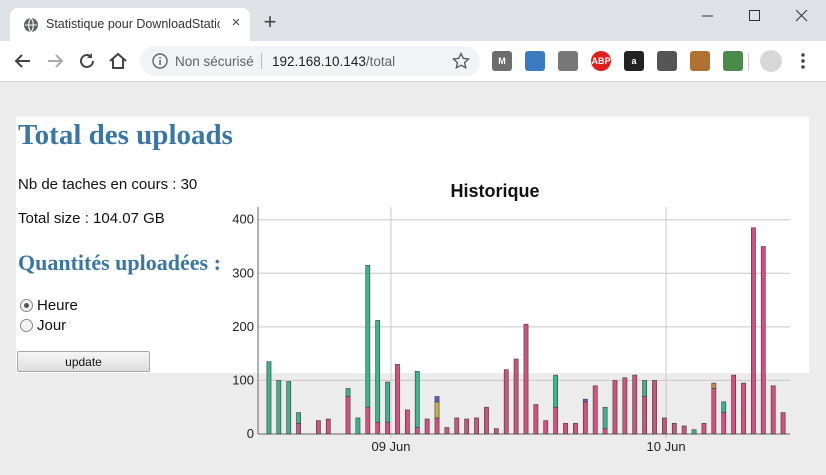 This screenshot has width=826, height=475. Describe the element at coordinates (83, 361) in the screenshot. I see `update-button: update` at that location.